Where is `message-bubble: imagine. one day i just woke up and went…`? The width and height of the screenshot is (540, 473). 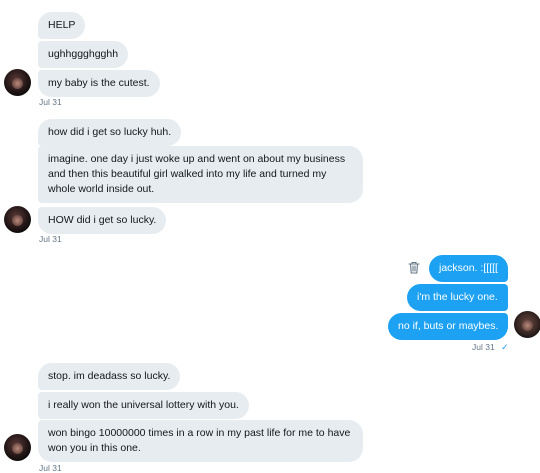 message-bubble: imagine. one day i just woke up and went… is located at coordinates (200, 174).